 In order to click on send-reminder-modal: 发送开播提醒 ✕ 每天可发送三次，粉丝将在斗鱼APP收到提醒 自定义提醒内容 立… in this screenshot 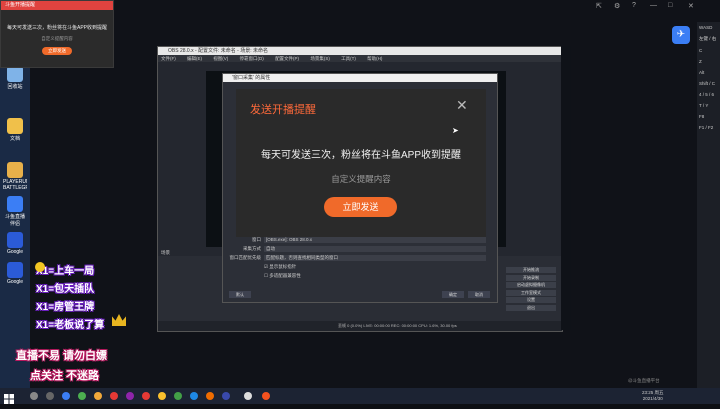, I will do `click(361, 163)`.